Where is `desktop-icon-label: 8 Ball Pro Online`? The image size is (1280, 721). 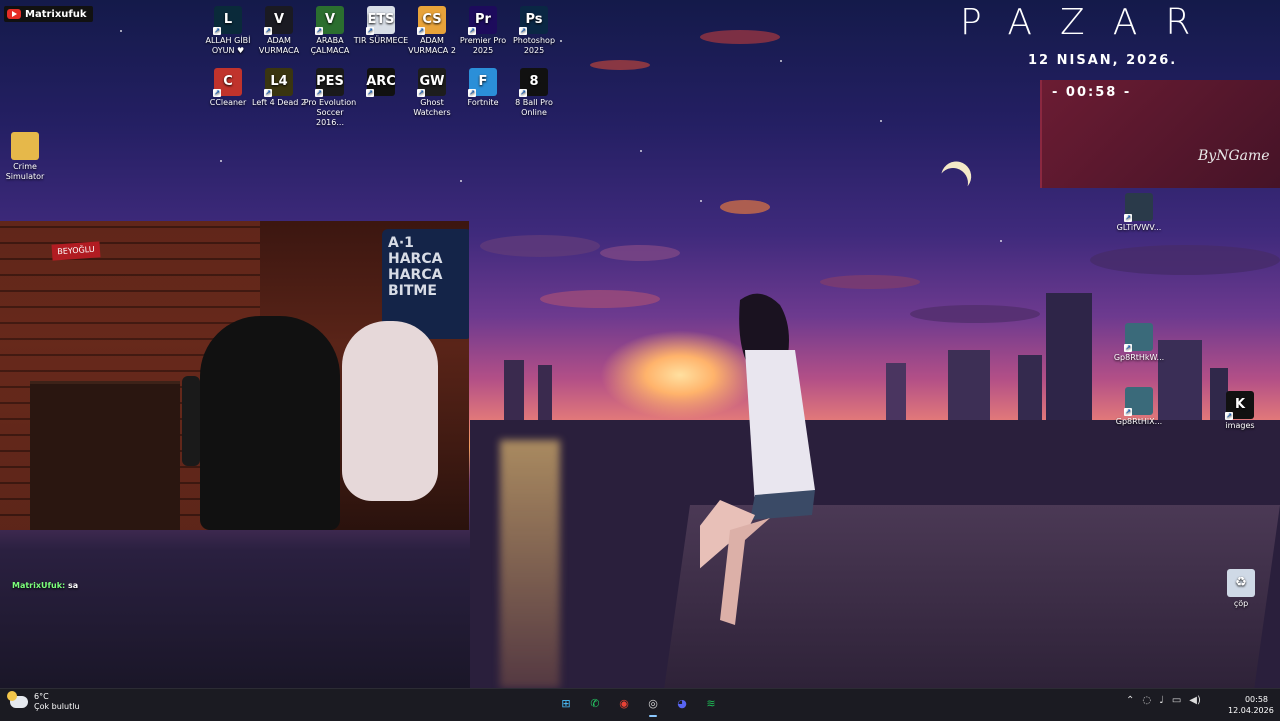 desktop-icon-label: 8 Ball Pro Online is located at coordinates (534, 107).